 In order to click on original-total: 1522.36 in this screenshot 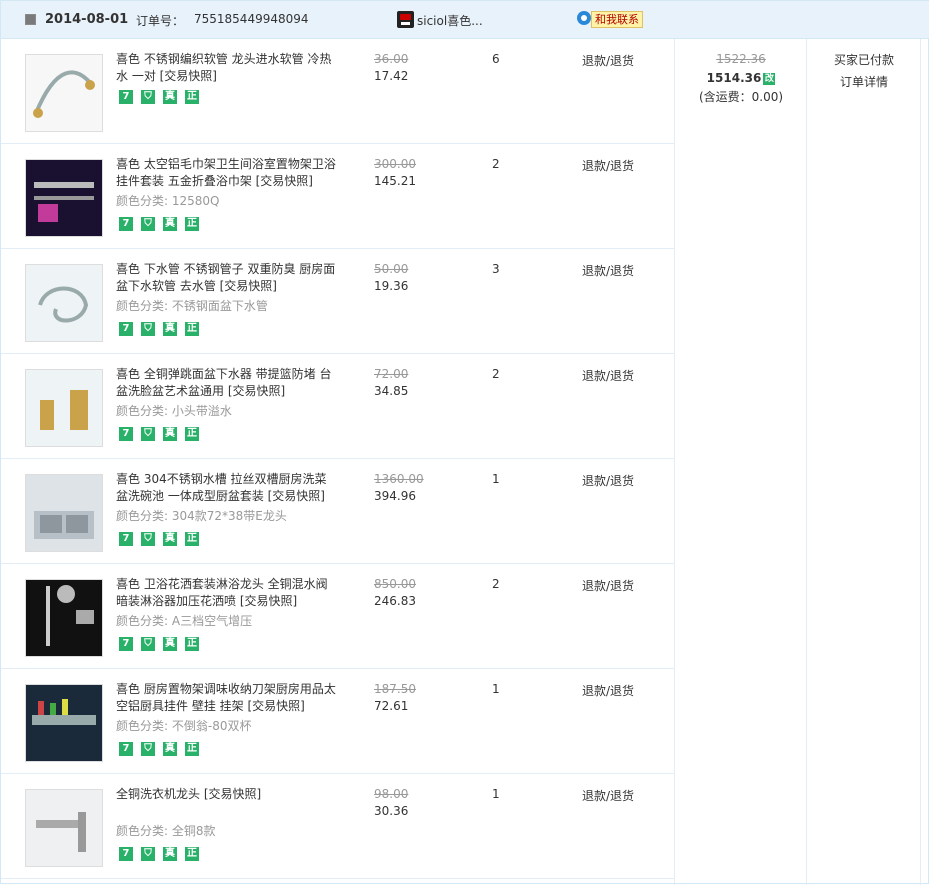, I will do `click(741, 59)`.